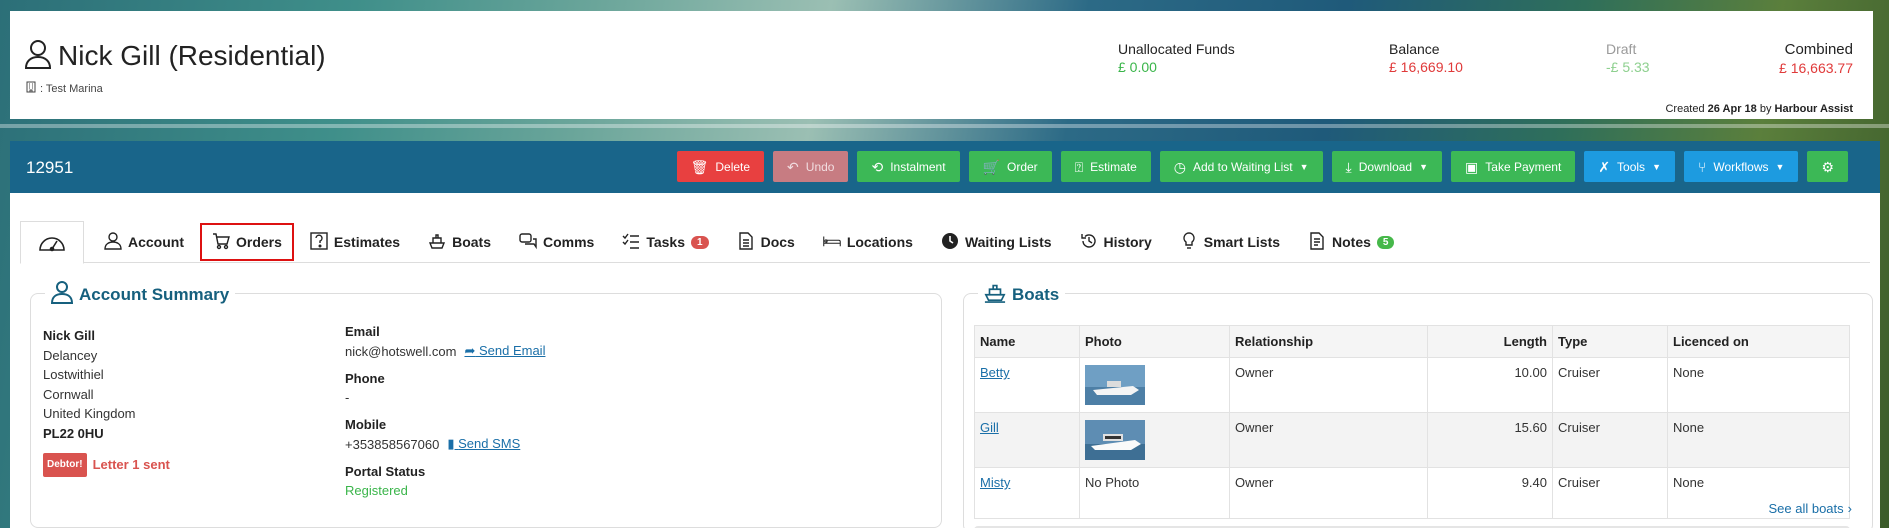 The height and width of the screenshot is (528, 1889). Describe the element at coordinates (65, 465) in the screenshot. I see `debtor-badge: Debtor!` at that location.